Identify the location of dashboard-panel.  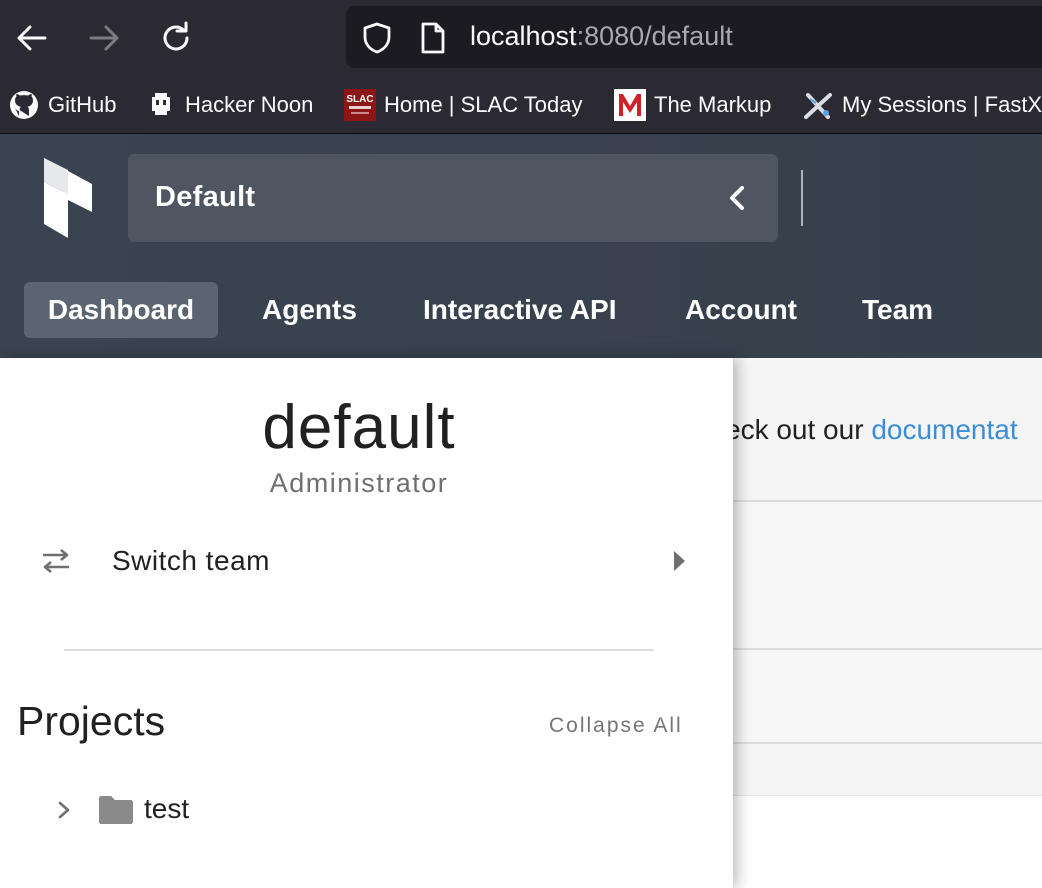
(887, 841).